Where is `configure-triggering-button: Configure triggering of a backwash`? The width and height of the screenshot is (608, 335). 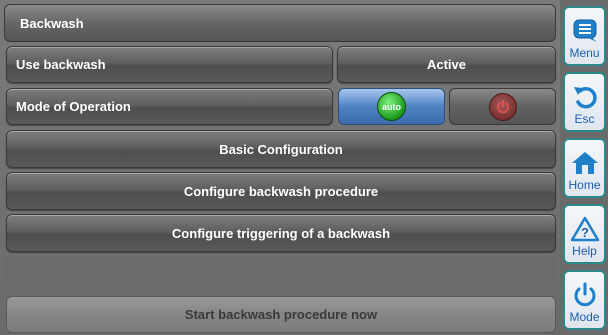
configure-triggering-button: Configure triggering of a backwash is located at coordinates (281, 233).